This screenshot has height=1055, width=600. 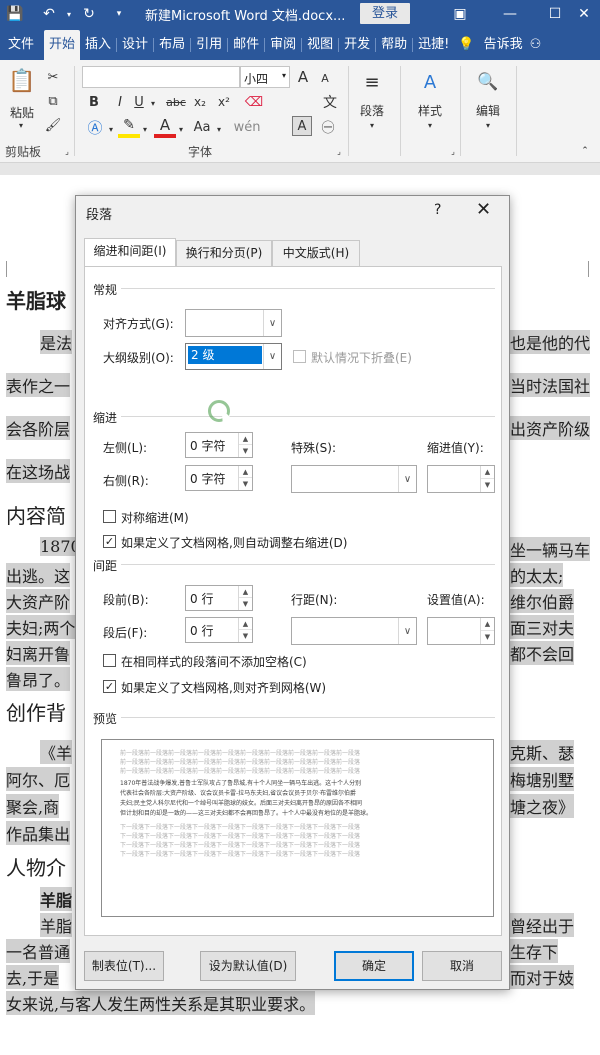 What do you see at coordinates (219, 598) in the screenshot?
I see `space-before-spinner: 0 行 ▲ ▼` at bounding box center [219, 598].